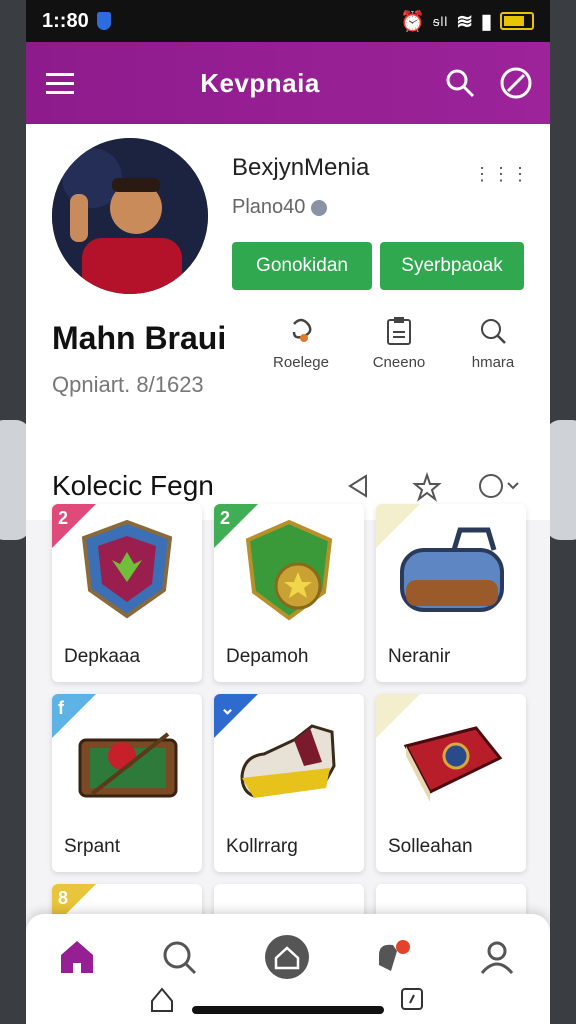  Describe the element at coordinates (102, 656) in the screenshot. I see `card-label: Depkaaa` at that location.